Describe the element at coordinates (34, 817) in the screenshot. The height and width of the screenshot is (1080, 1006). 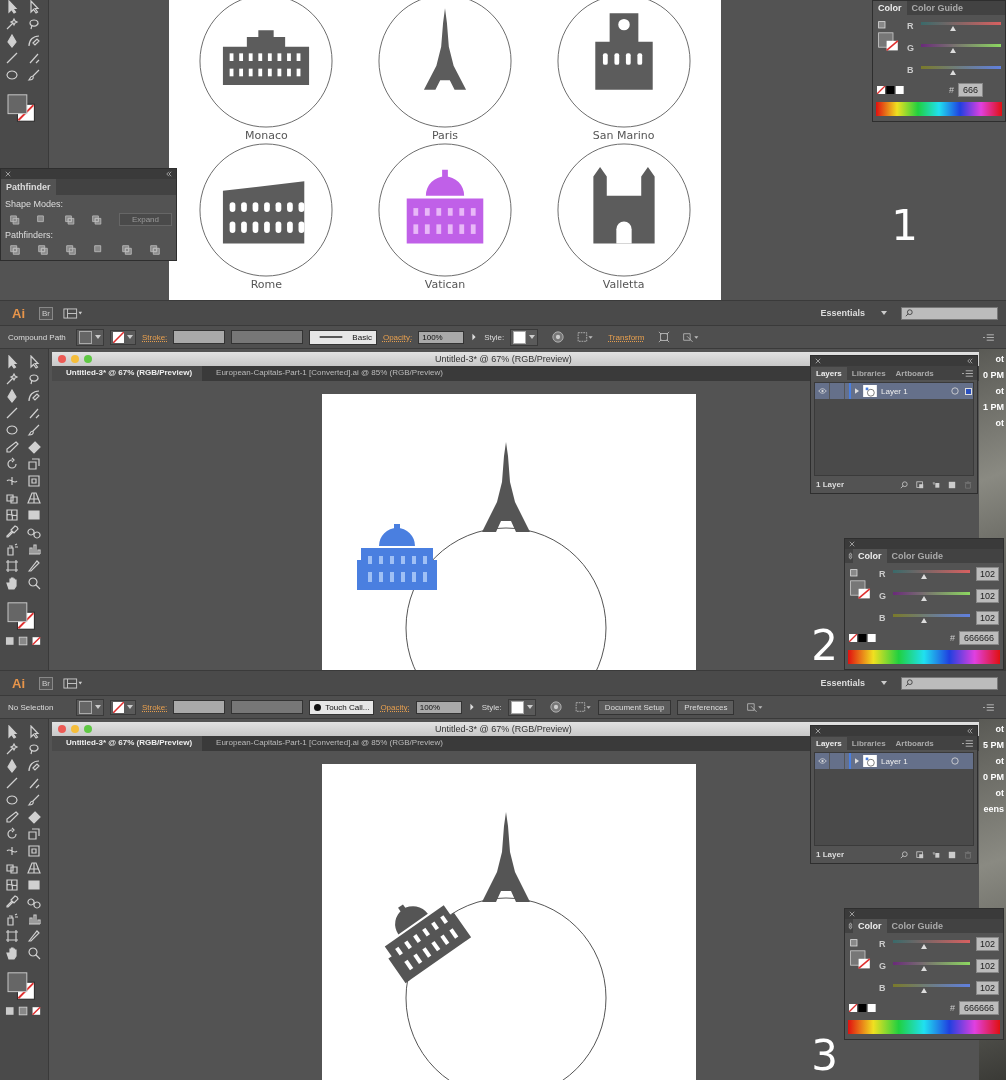
I see `eraser-icon` at that location.